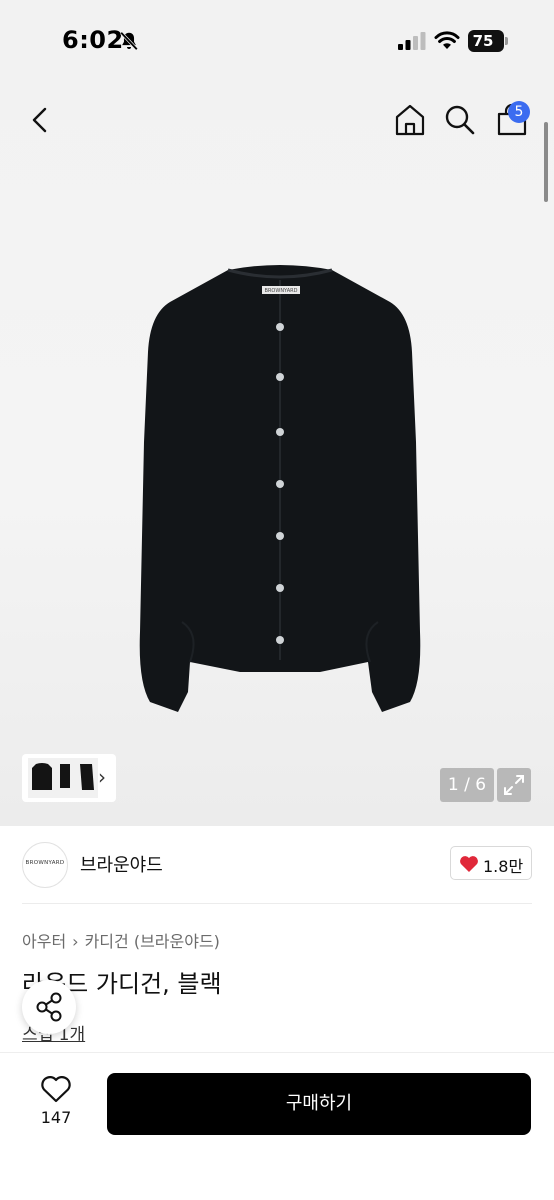 The width and height of the screenshot is (554, 1200). I want to click on brand-like-button: 1.8만, so click(491, 863).